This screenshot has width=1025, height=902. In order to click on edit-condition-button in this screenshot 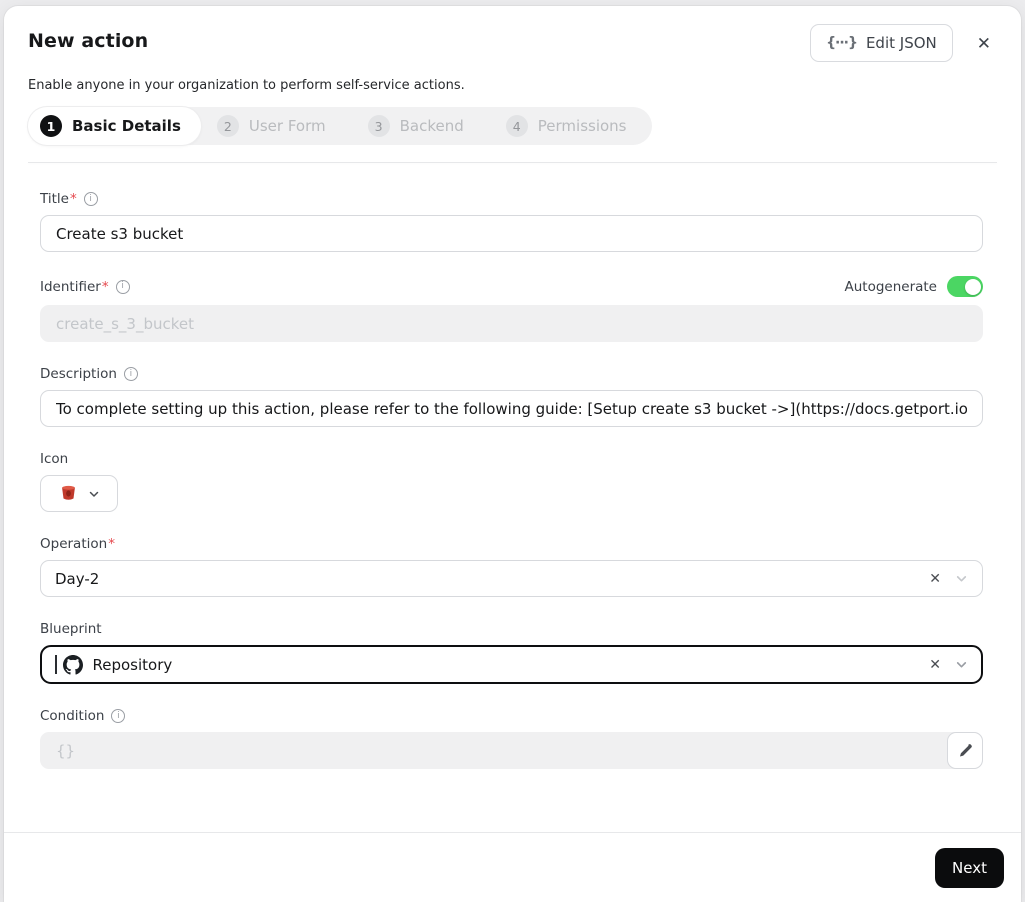, I will do `click(965, 750)`.